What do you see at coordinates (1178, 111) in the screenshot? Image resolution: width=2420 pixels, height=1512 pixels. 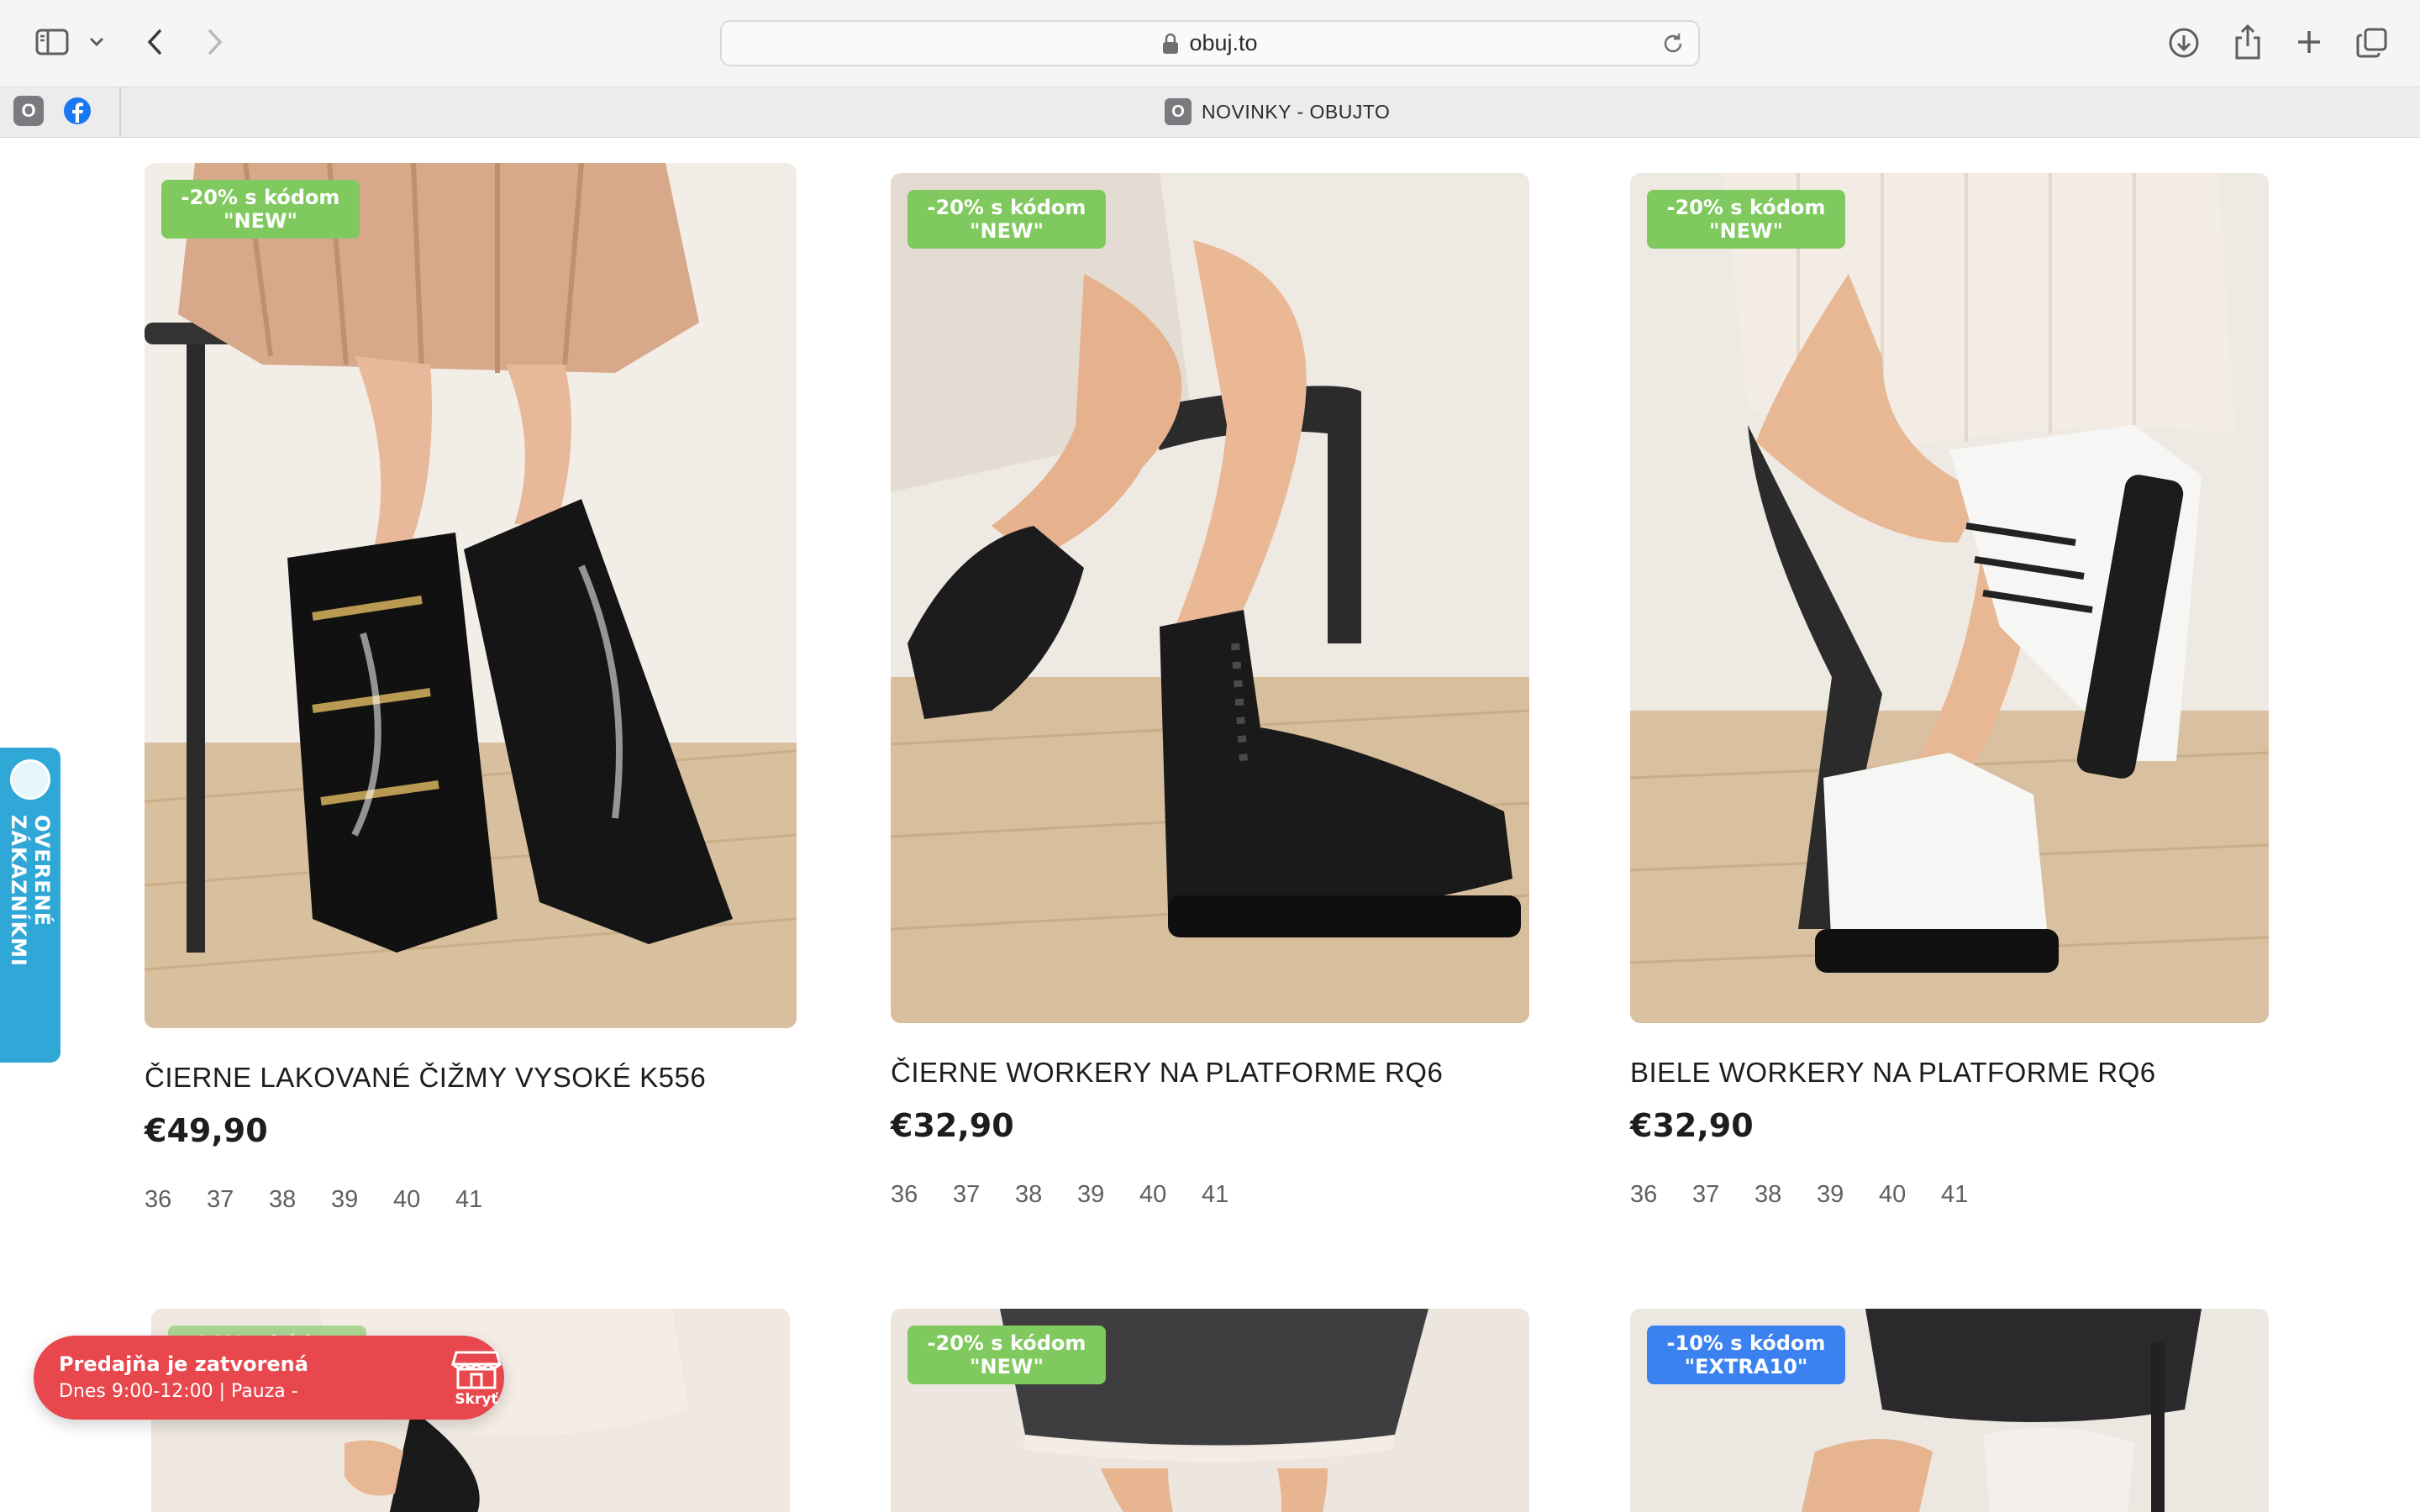 I see `tab-favicon: O` at bounding box center [1178, 111].